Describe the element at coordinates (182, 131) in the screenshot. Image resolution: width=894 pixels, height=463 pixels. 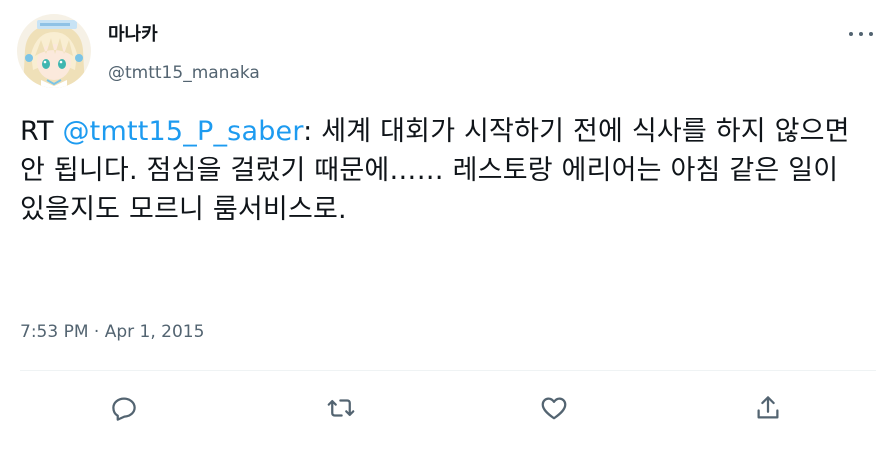
I see `mention-link: @tmtt15_P_saber` at that location.